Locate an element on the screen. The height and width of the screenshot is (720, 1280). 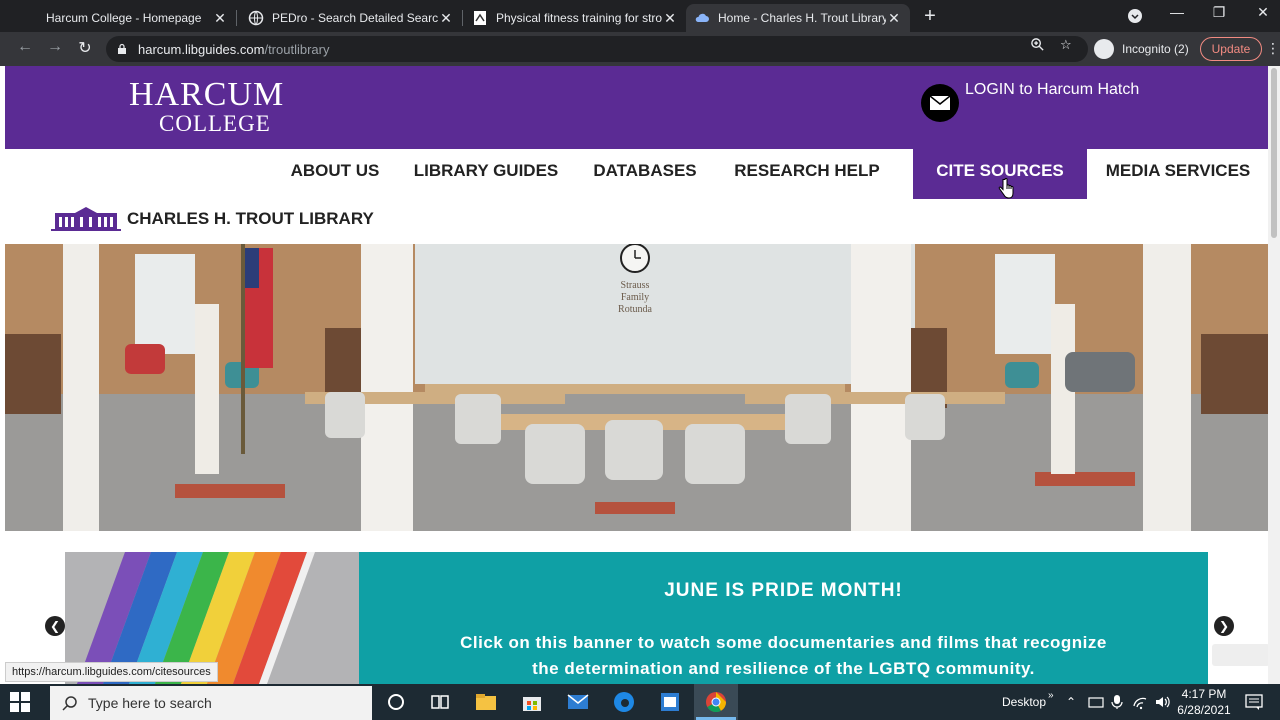
nav-databases: DATABASES is located at coordinates (645, 174).